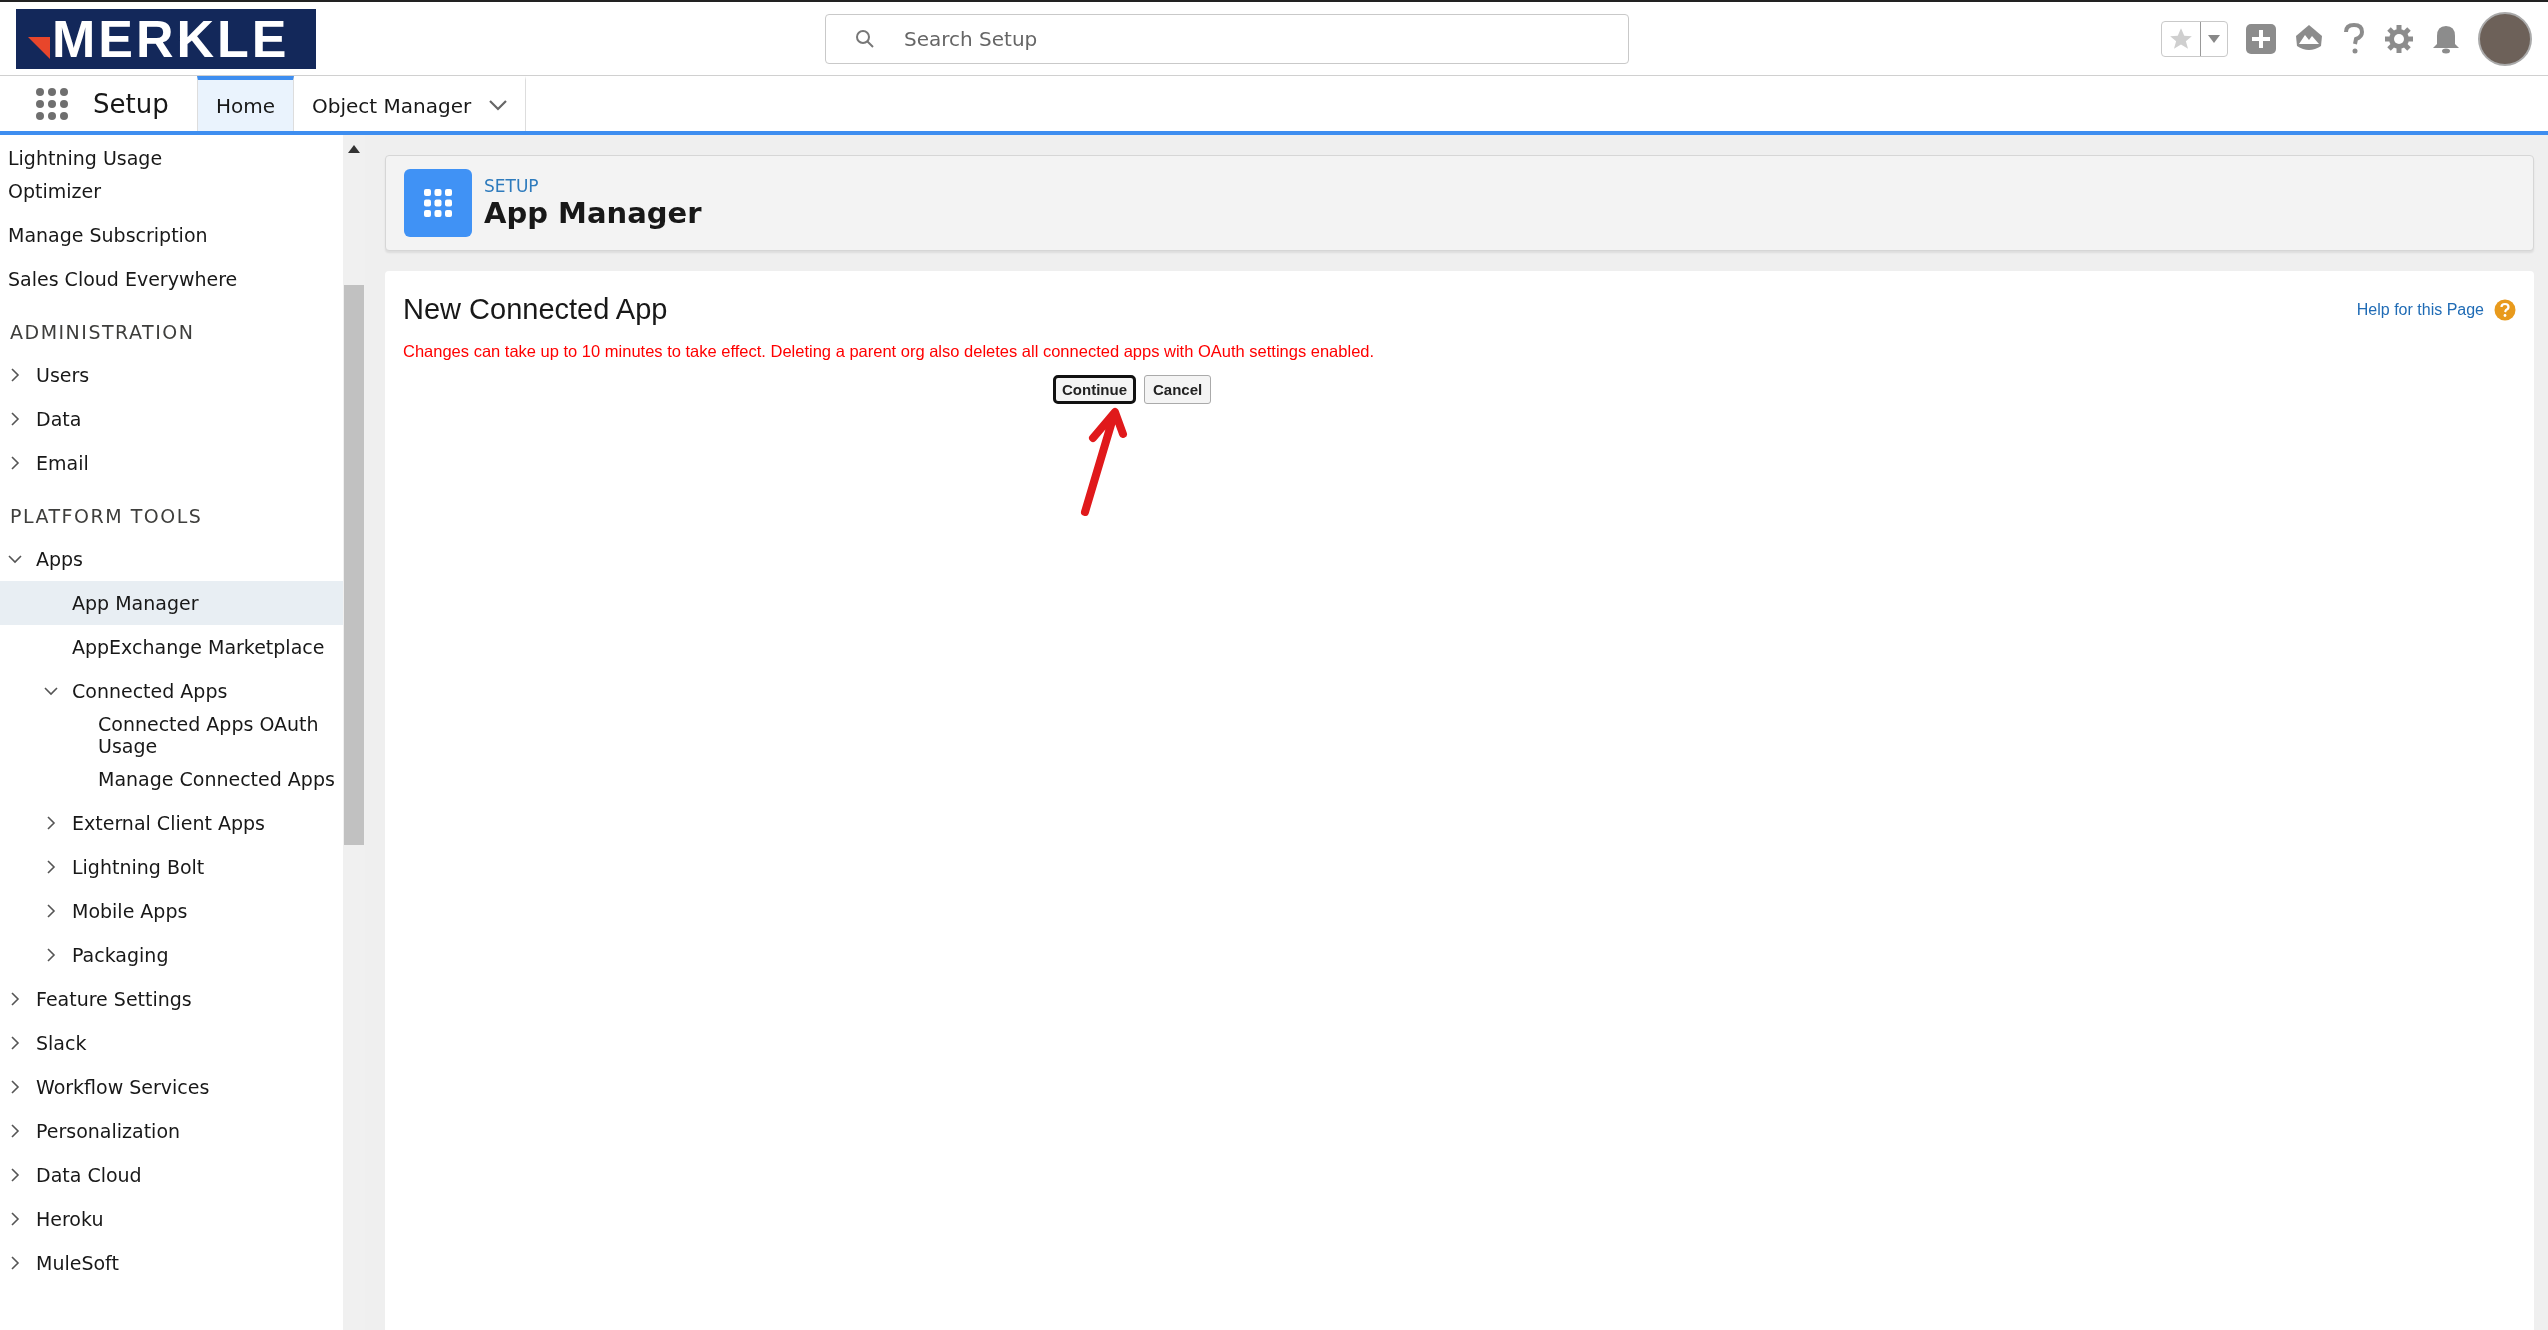 This screenshot has height=1330, width=2548. I want to click on sidebar-item: Feature Settings, so click(171, 999).